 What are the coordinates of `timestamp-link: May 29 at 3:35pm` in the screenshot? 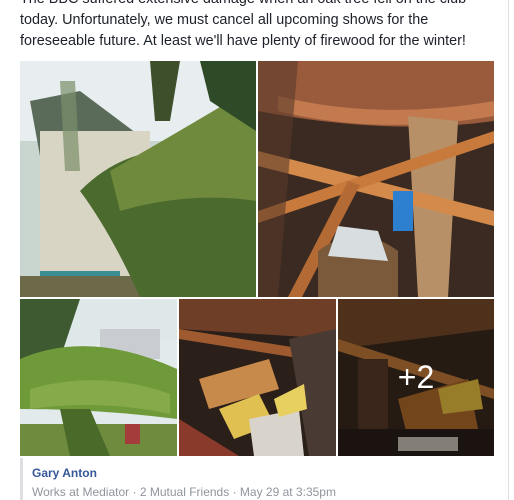 It's located at (288, 492).